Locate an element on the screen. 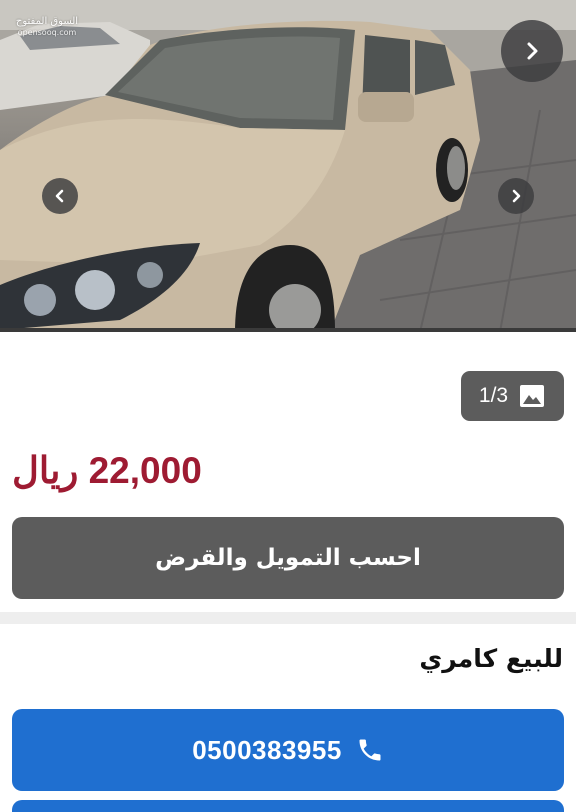 This screenshot has height=812, width=576. opensooq-watermark: السوق المفتوح opensooq.com is located at coordinates (47, 27).